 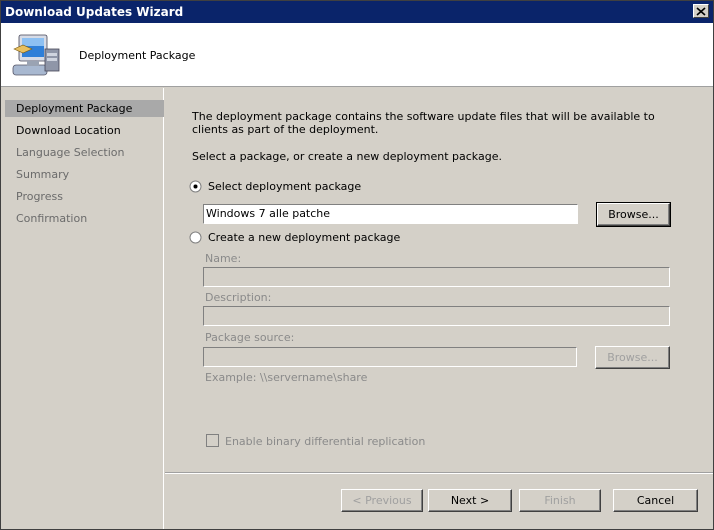 I want to click on package-source-field, so click(x=390, y=357).